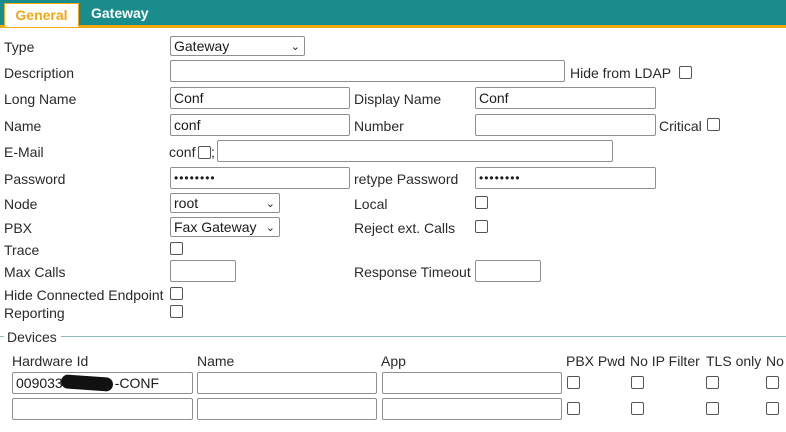 This screenshot has width=786, height=432. What do you see at coordinates (665, 361) in the screenshot?
I see `col-no-ip-filter: No IP Filter` at bounding box center [665, 361].